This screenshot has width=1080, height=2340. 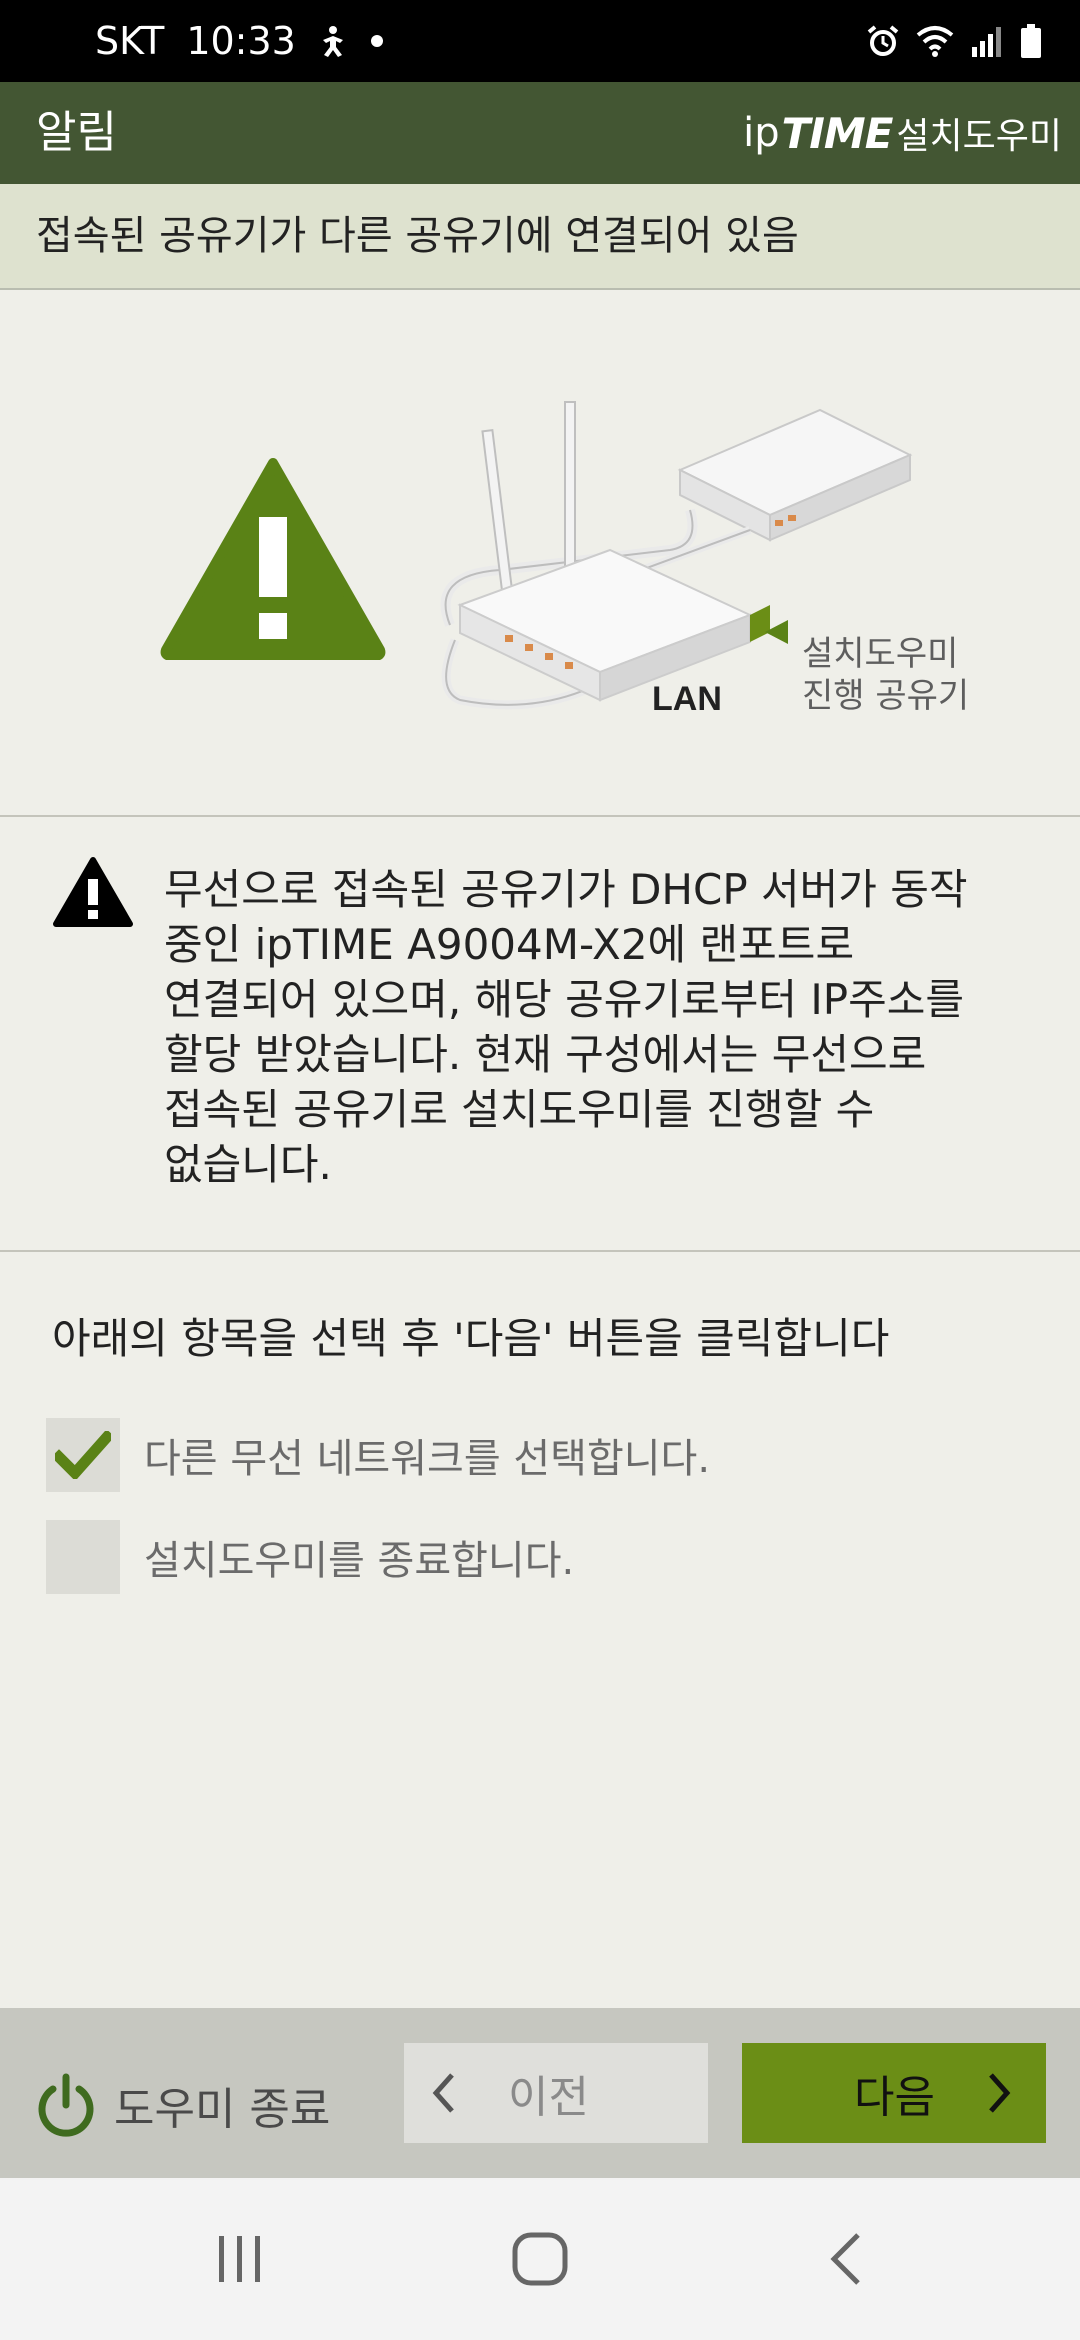 I want to click on page-title: 알림, so click(x=76, y=132).